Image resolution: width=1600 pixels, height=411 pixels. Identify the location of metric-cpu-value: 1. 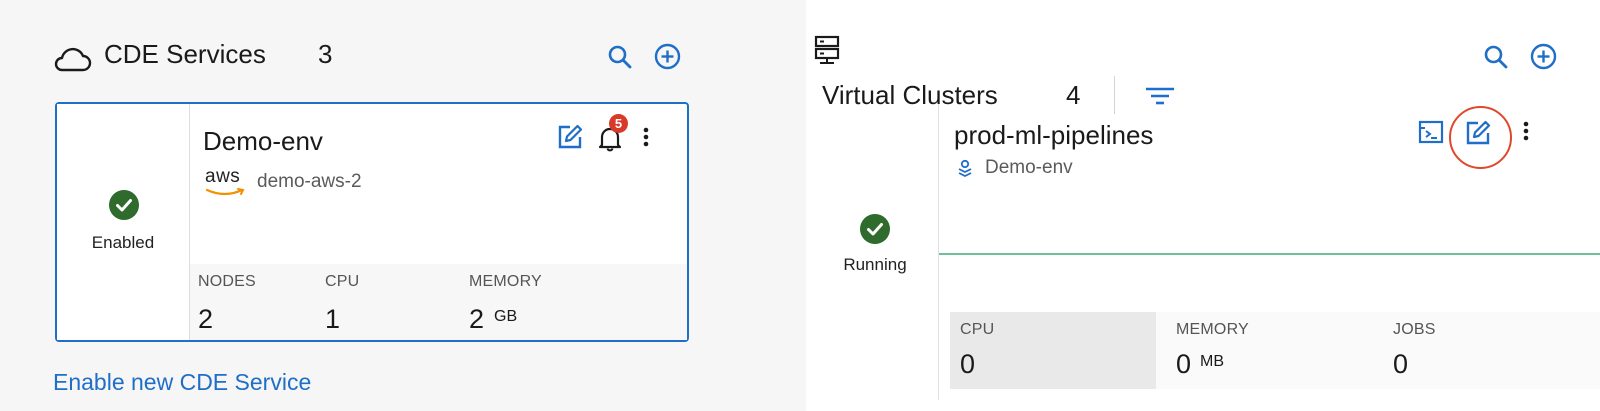
(333, 319).